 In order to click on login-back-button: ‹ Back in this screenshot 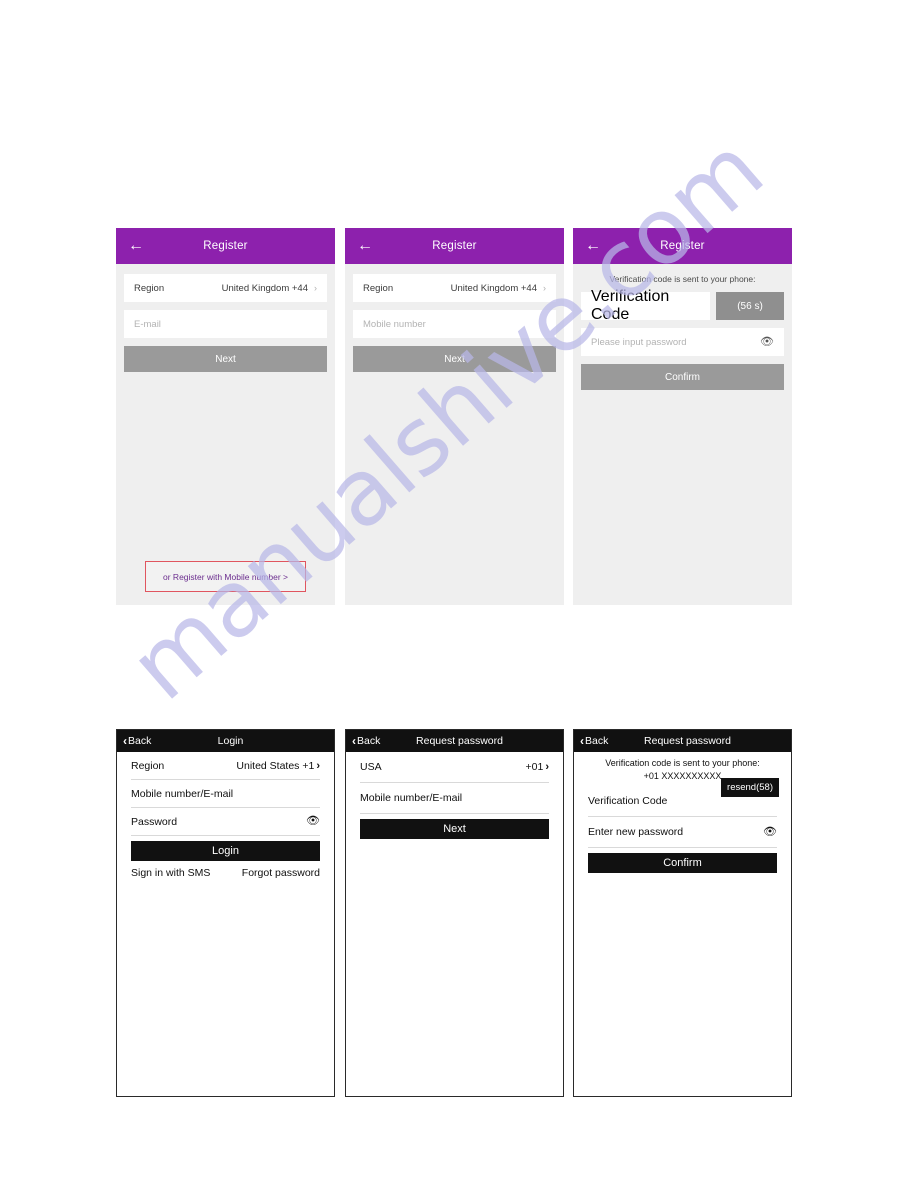, I will do `click(137, 741)`.